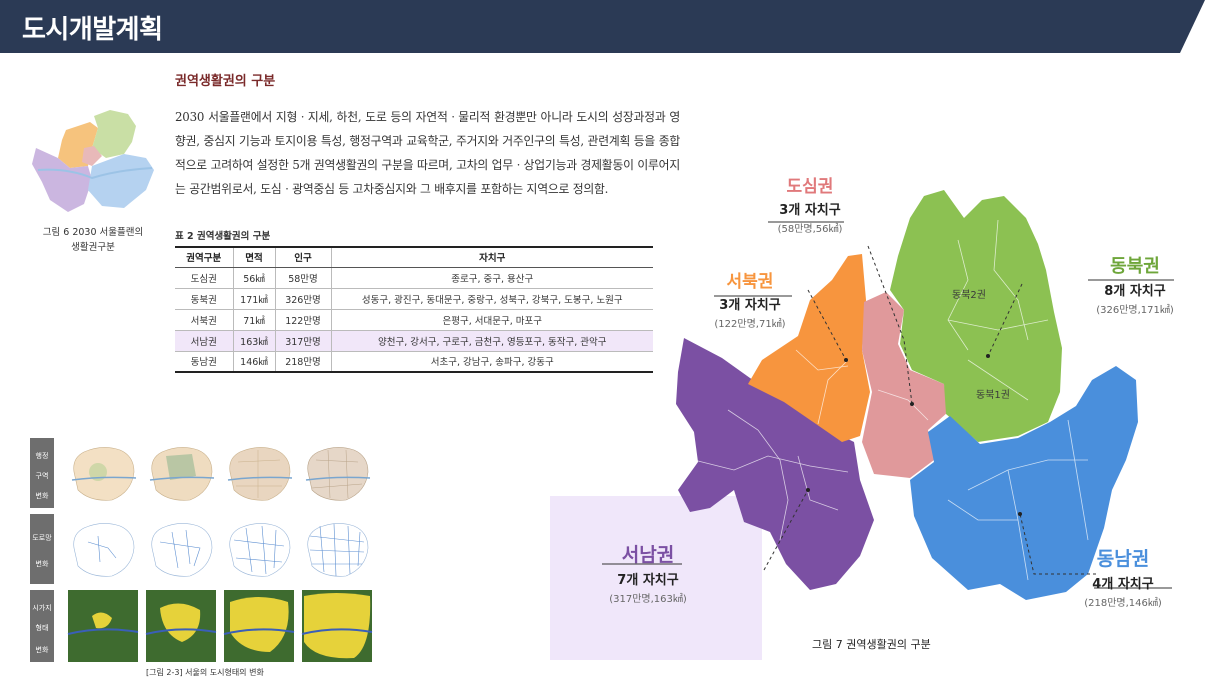 The width and height of the screenshot is (1216, 684). What do you see at coordinates (1123, 576) in the screenshot?
I see `callout-dongnam: 동남권 4개 자치구 (218만명,146㎢)` at bounding box center [1123, 576].